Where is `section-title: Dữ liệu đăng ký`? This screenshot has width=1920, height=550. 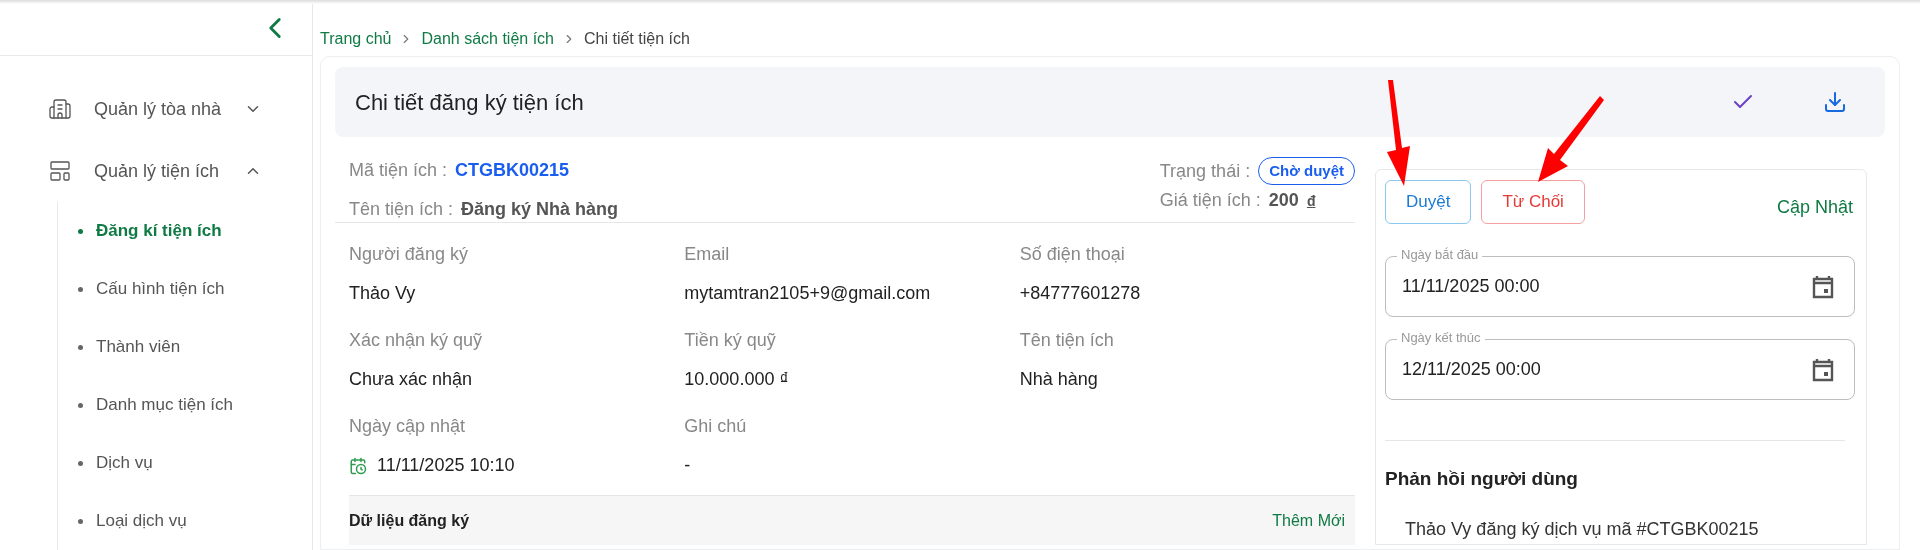 section-title: Dữ liệu đăng ký is located at coordinates (409, 520).